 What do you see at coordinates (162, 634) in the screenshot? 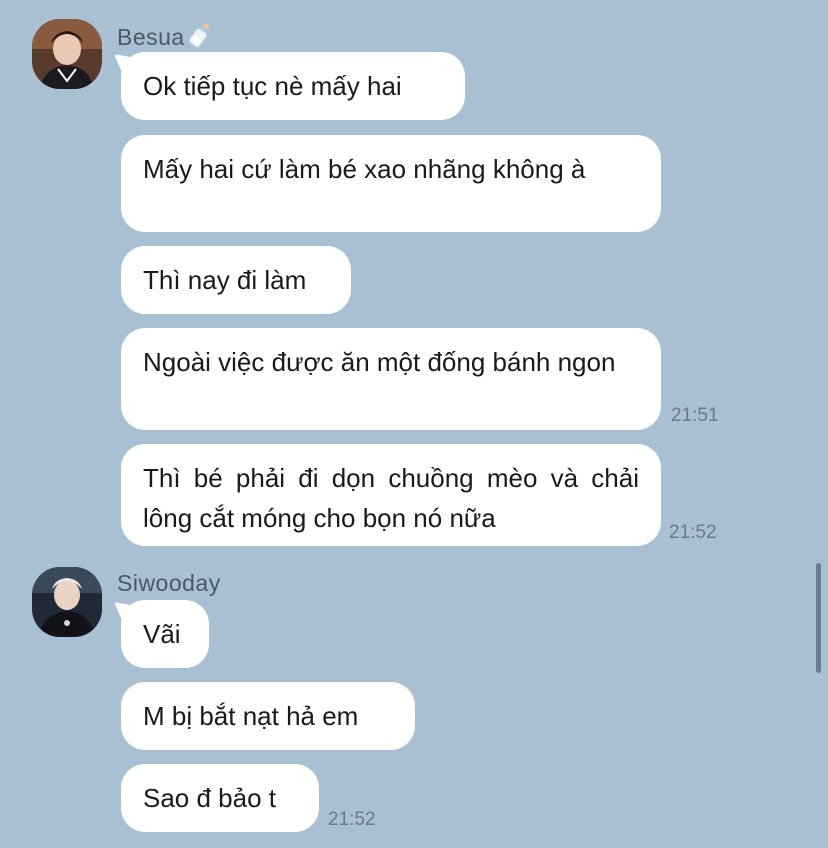
I see `message-text: Vãi` at bounding box center [162, 634].